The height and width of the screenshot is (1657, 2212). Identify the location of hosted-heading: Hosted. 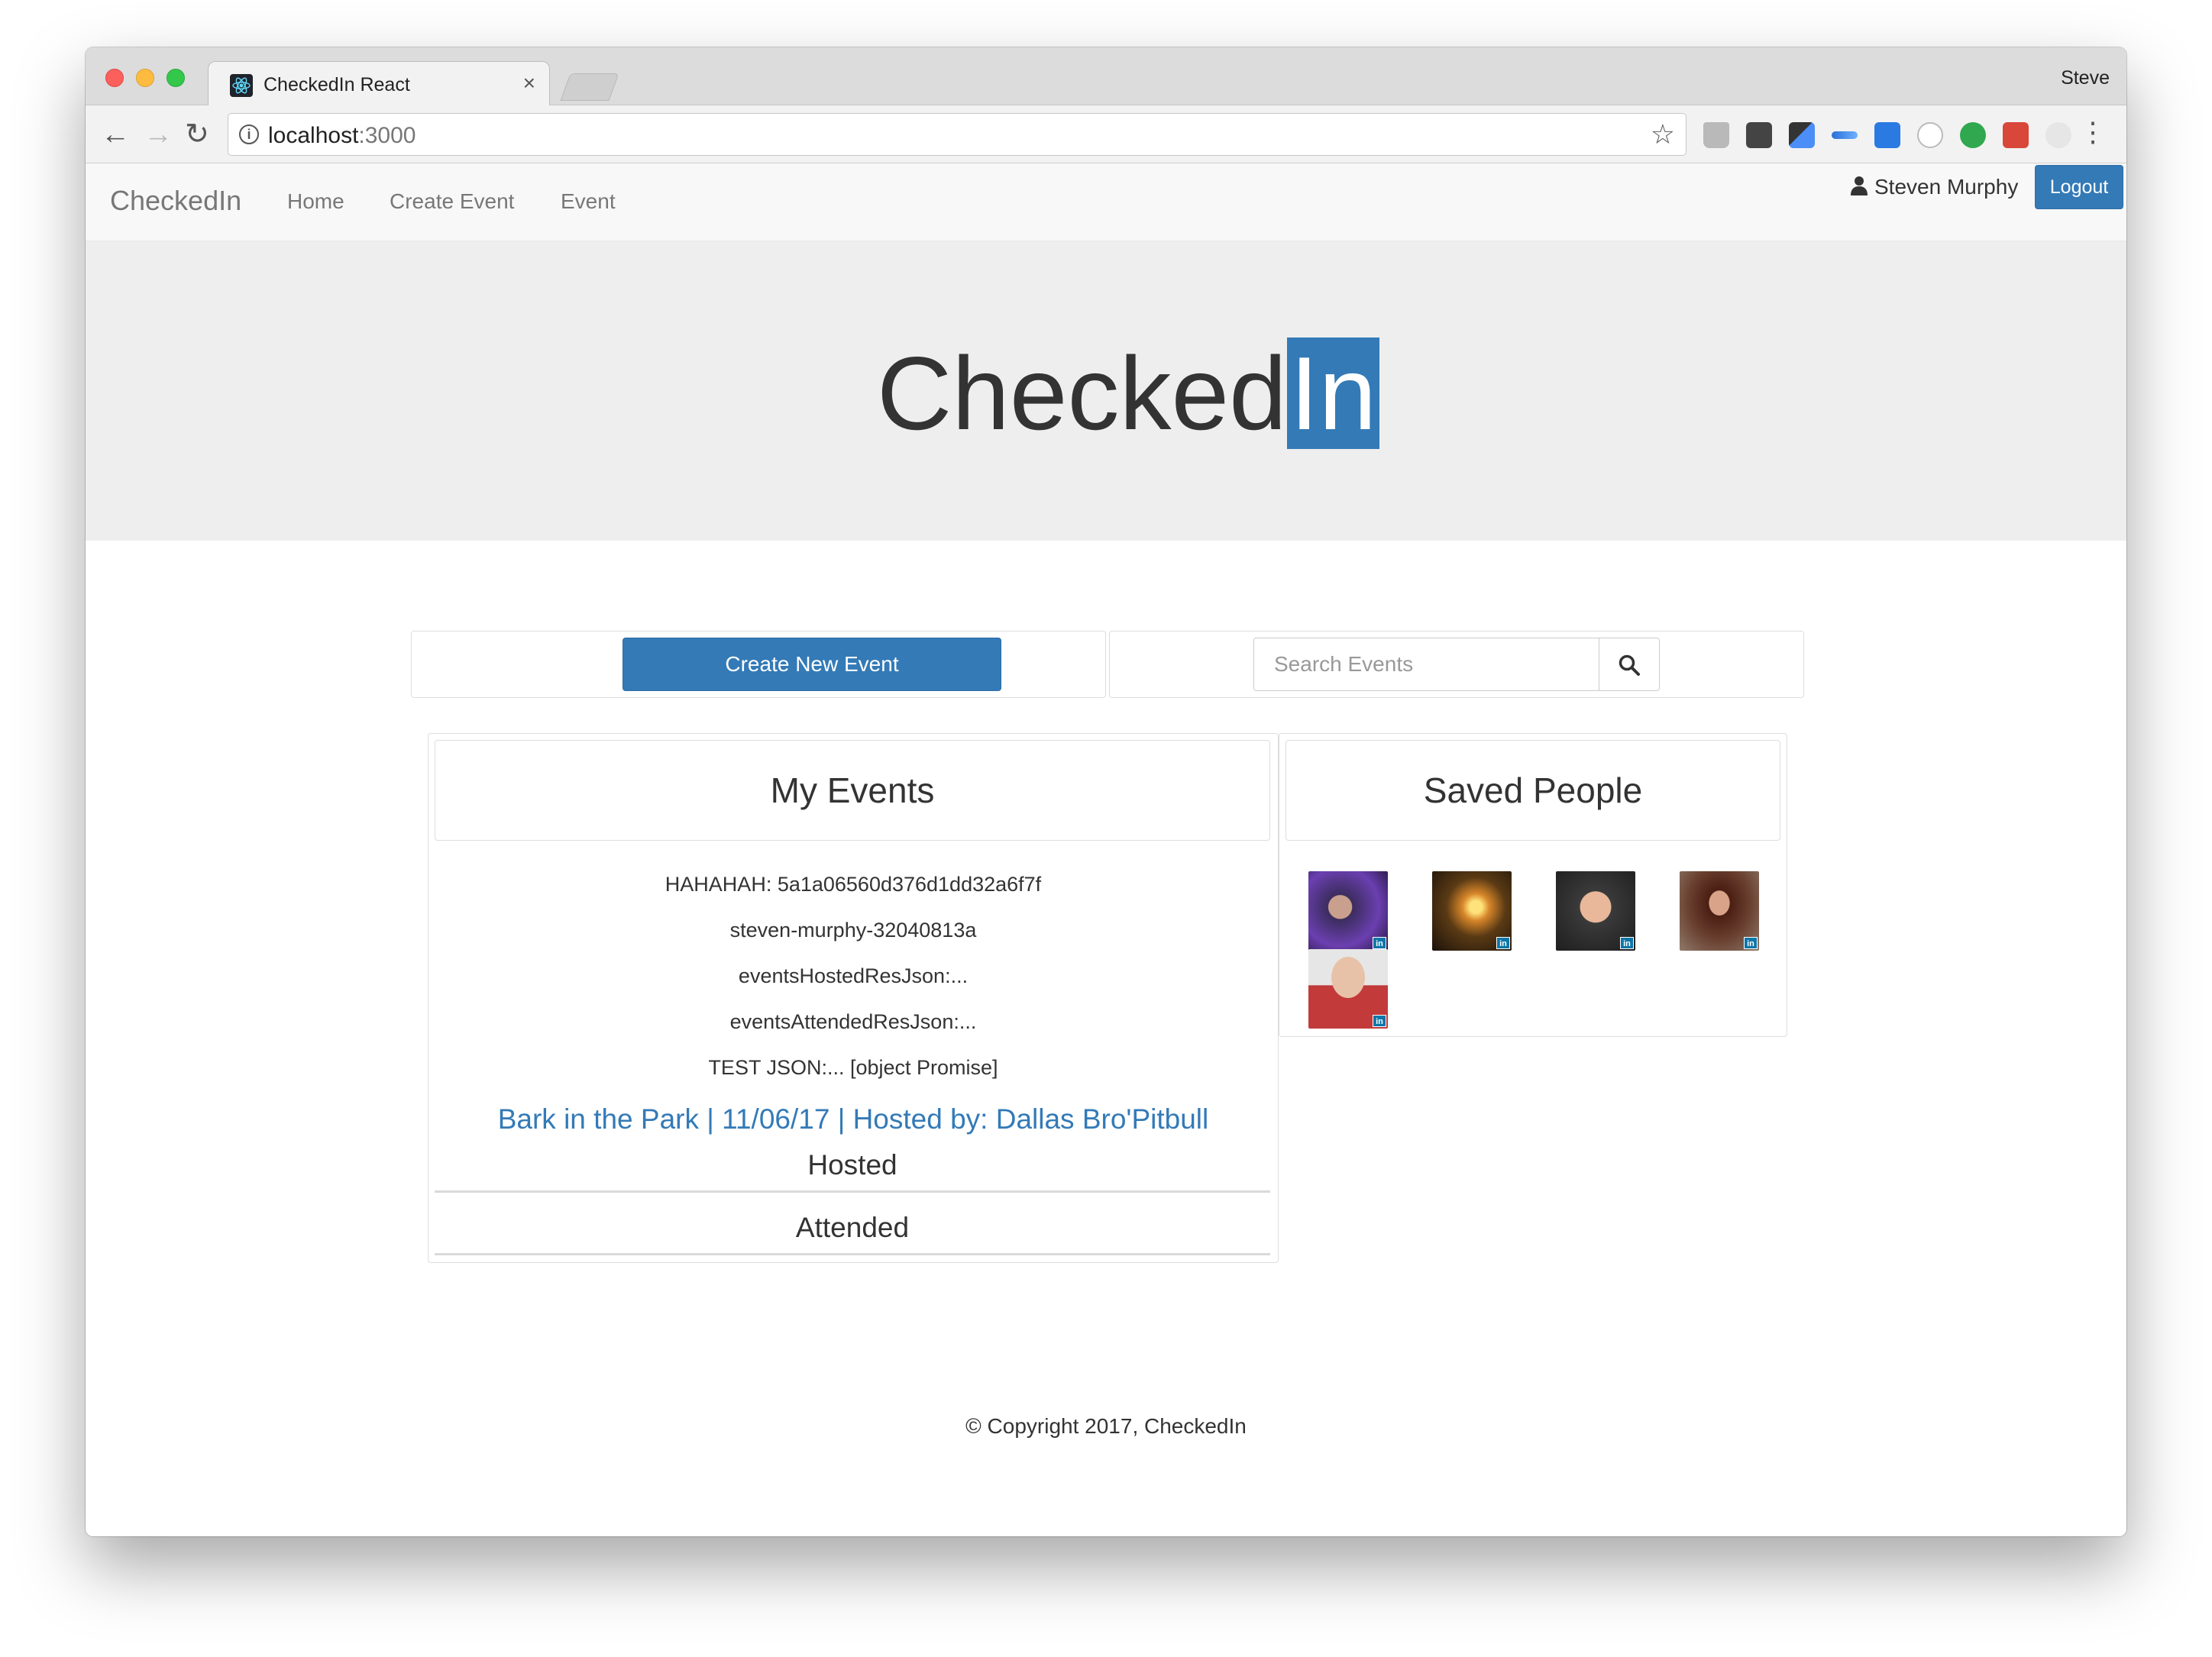
(852, 1165).